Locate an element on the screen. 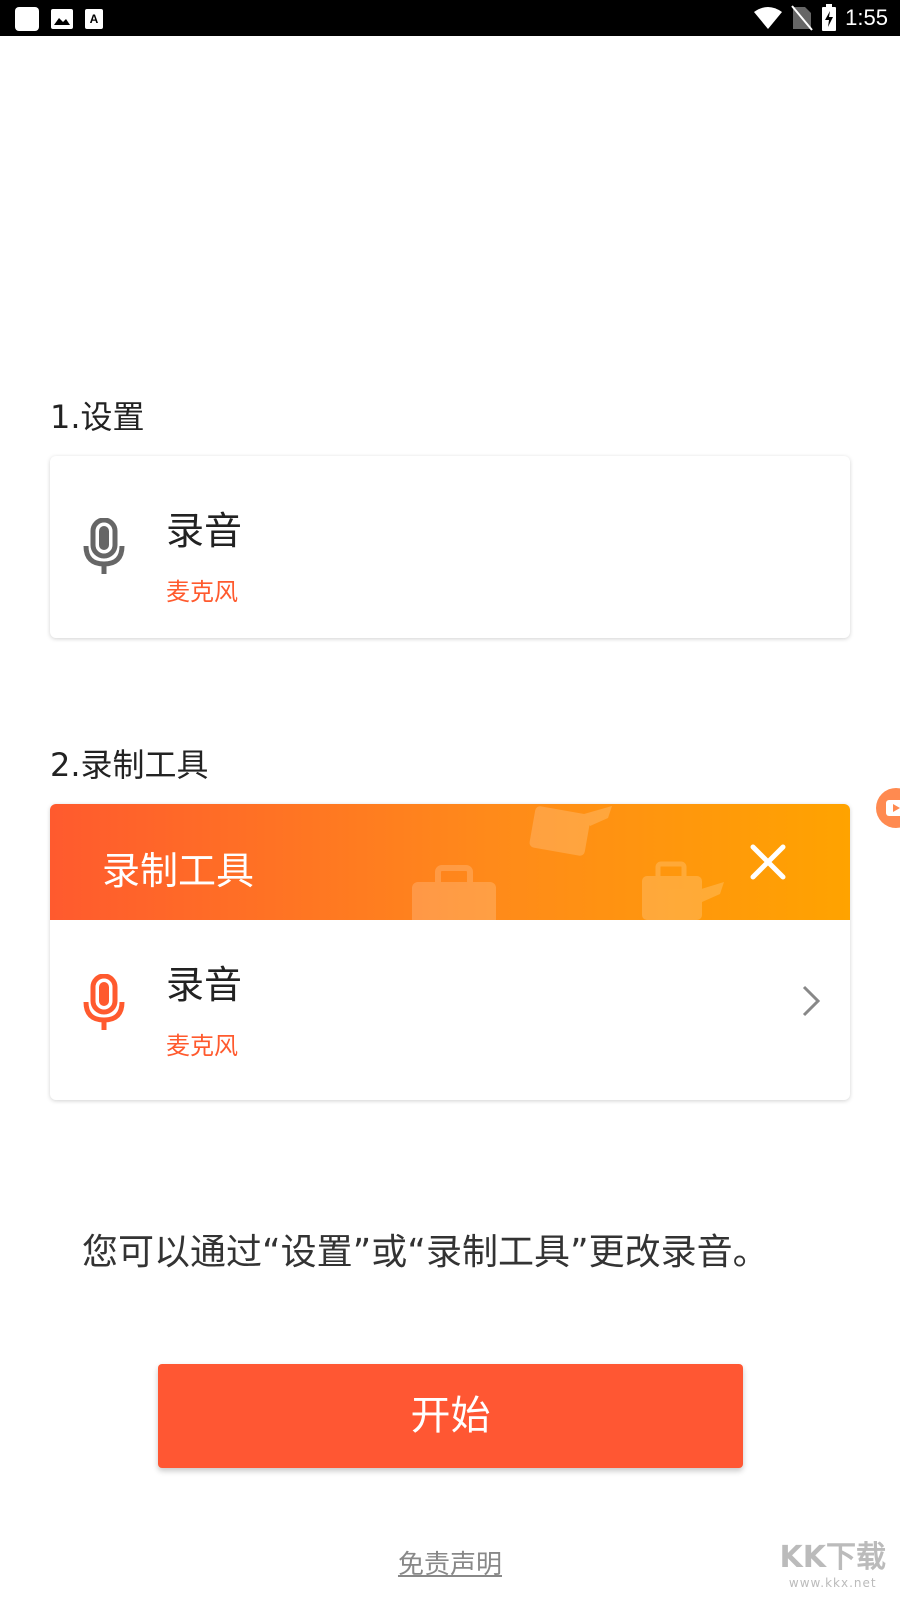 Image resolution: width=900 pixels, height=1600 pixels. recording-tools-header: 录制工具 is located at coordinates (450, 862).